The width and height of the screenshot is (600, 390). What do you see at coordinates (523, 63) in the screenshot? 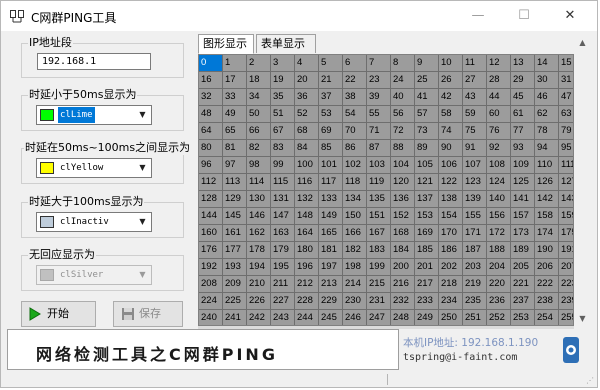
I see `ip-cell: 13` at bounding box center [523, 63].